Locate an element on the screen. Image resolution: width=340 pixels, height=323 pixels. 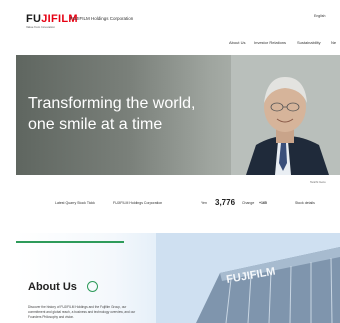
about-title: About Us is located at coordinates (52, 287).